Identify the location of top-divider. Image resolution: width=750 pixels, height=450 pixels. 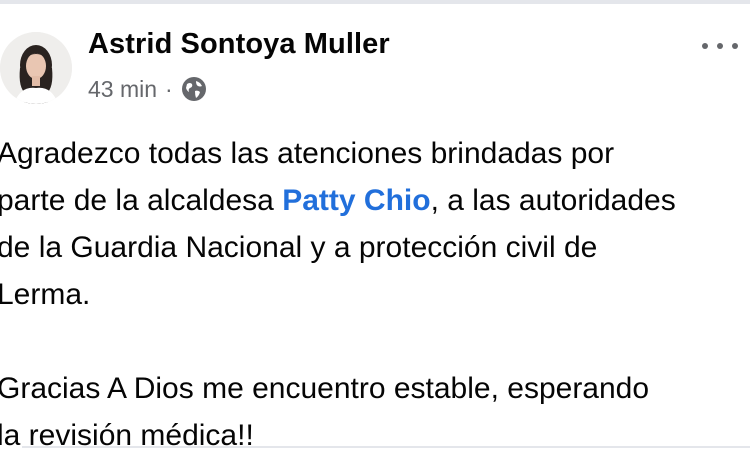
(375, 2).